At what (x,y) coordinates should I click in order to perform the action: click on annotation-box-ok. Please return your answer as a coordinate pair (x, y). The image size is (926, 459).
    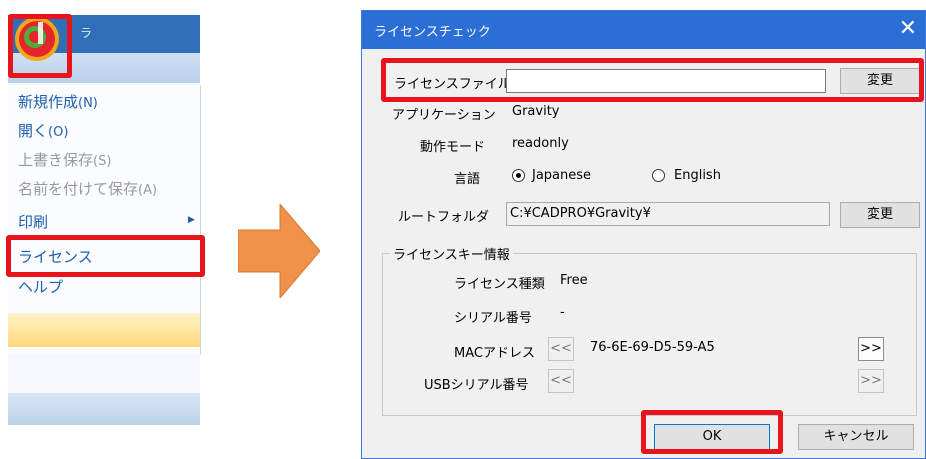
    Looking at the image, I should click on (712, 432).